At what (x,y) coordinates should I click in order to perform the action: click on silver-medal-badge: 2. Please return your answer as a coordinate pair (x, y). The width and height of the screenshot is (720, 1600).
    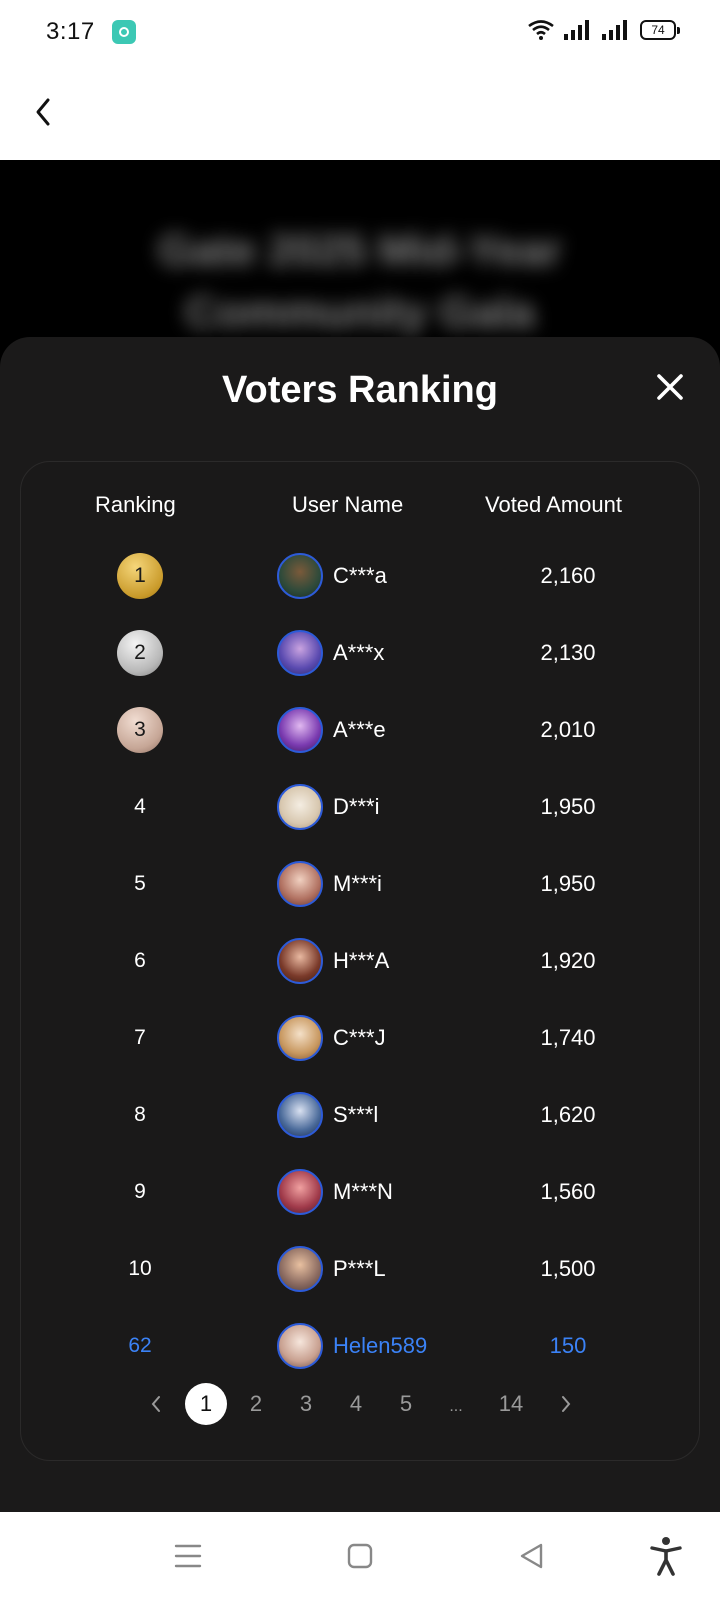
    Looking at the image, I should click on (140, 653).